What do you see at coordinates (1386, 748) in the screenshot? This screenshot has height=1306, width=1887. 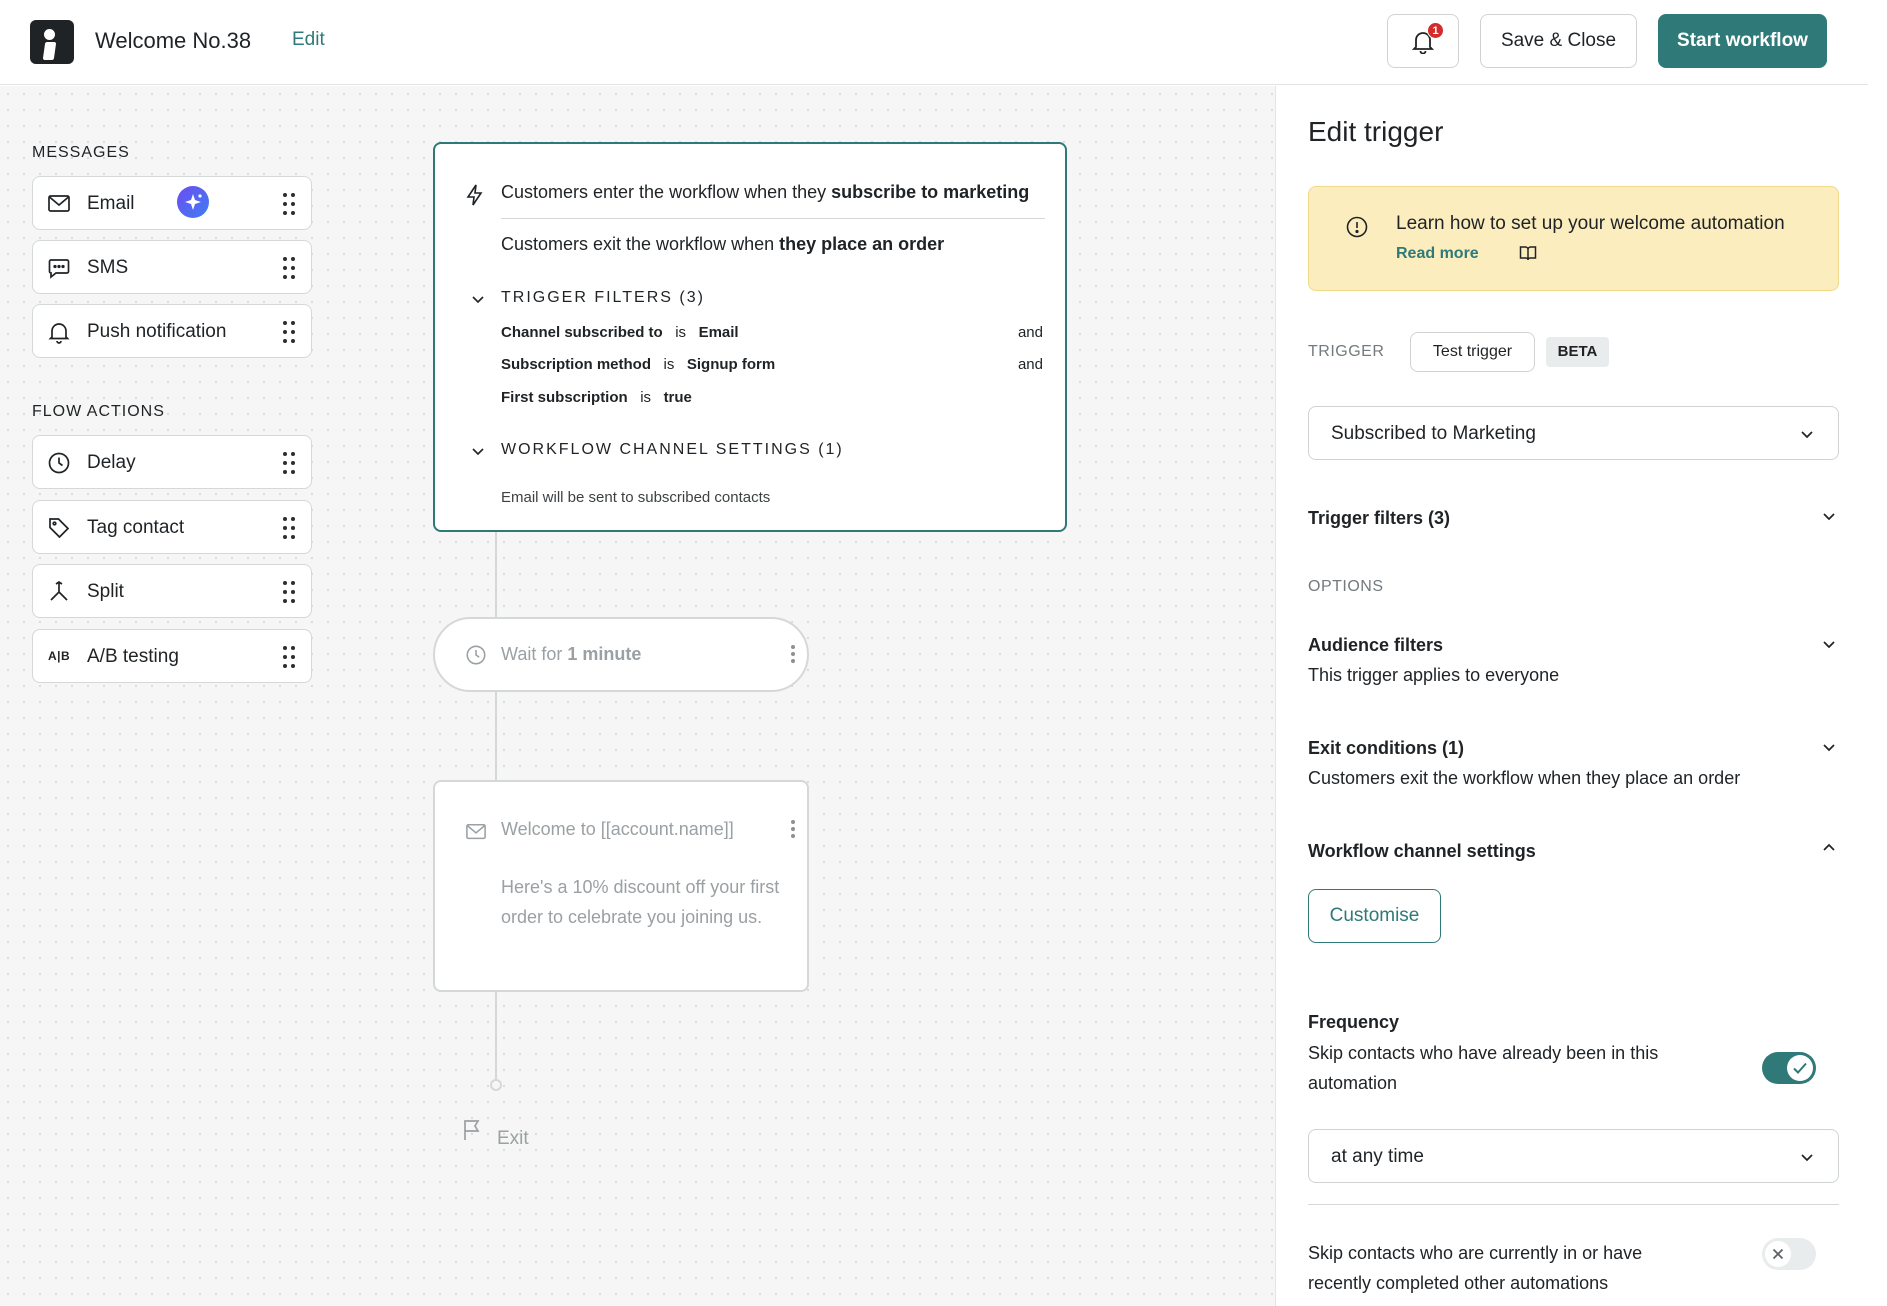 I see `exit-conditions-accordion: Exit conditions (1)` at bounding box center [1386, 748].